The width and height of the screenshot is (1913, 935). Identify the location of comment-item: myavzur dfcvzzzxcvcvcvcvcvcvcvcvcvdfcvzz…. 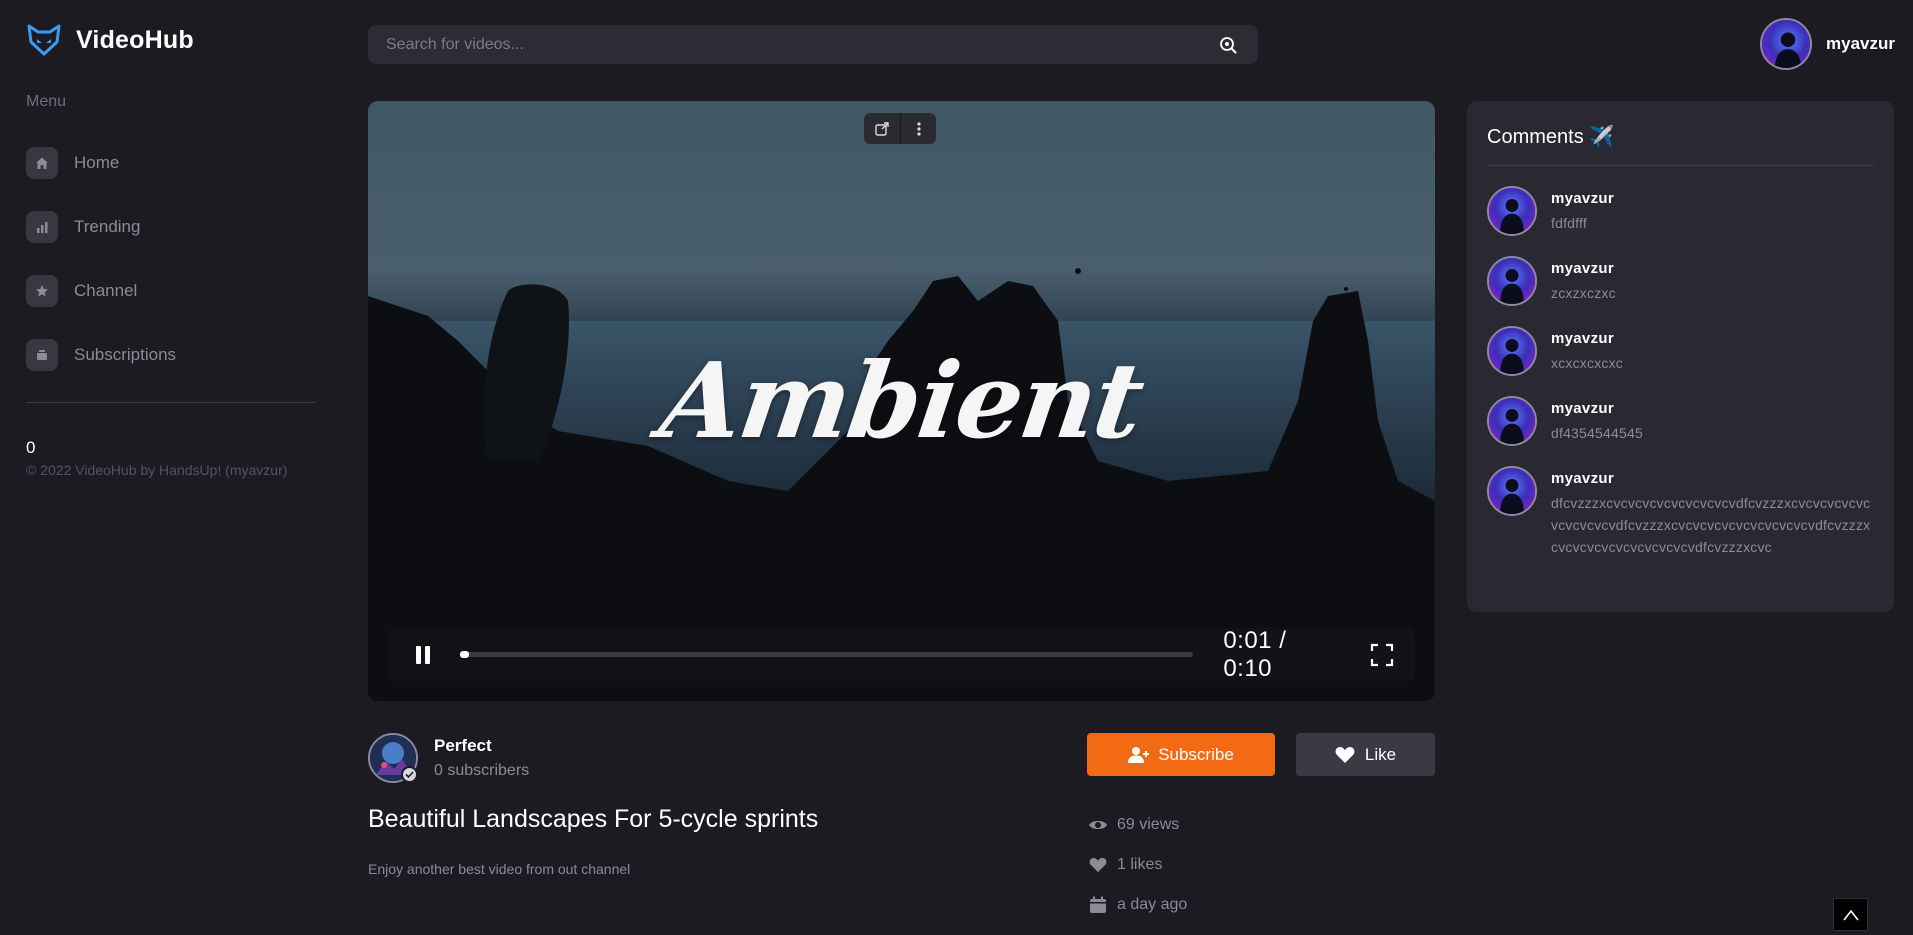
(1680, 512).